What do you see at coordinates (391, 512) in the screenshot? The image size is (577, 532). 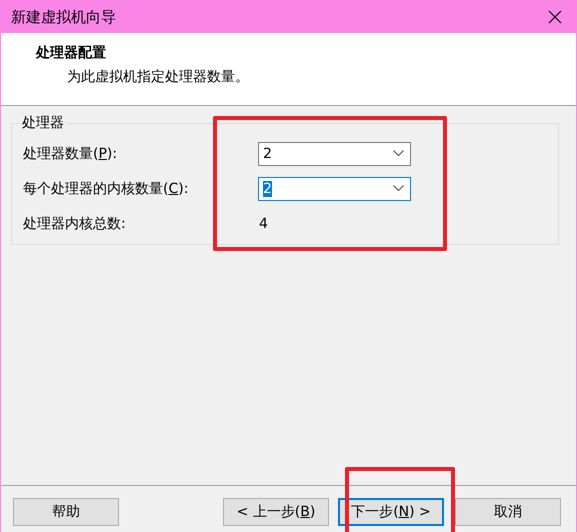 I see `dialog-button: 下一步(N) >` at bounding box center [391, 512].